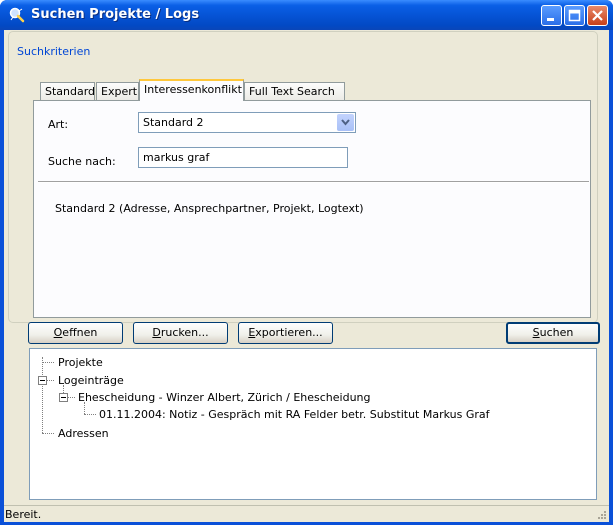  What do you see at coordinates (313, 182) in the screenshot?
I see `panel-separator` at bounding box center [313, 182].